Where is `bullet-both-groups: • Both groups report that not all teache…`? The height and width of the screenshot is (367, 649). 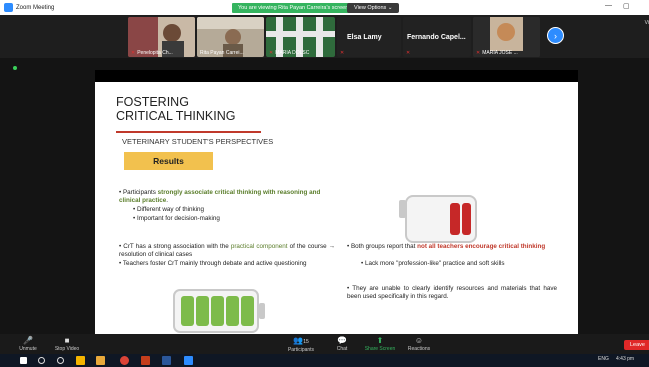 bullet-both-groups: • Both groups report that not all teache… is located at coordinates (446, 246).